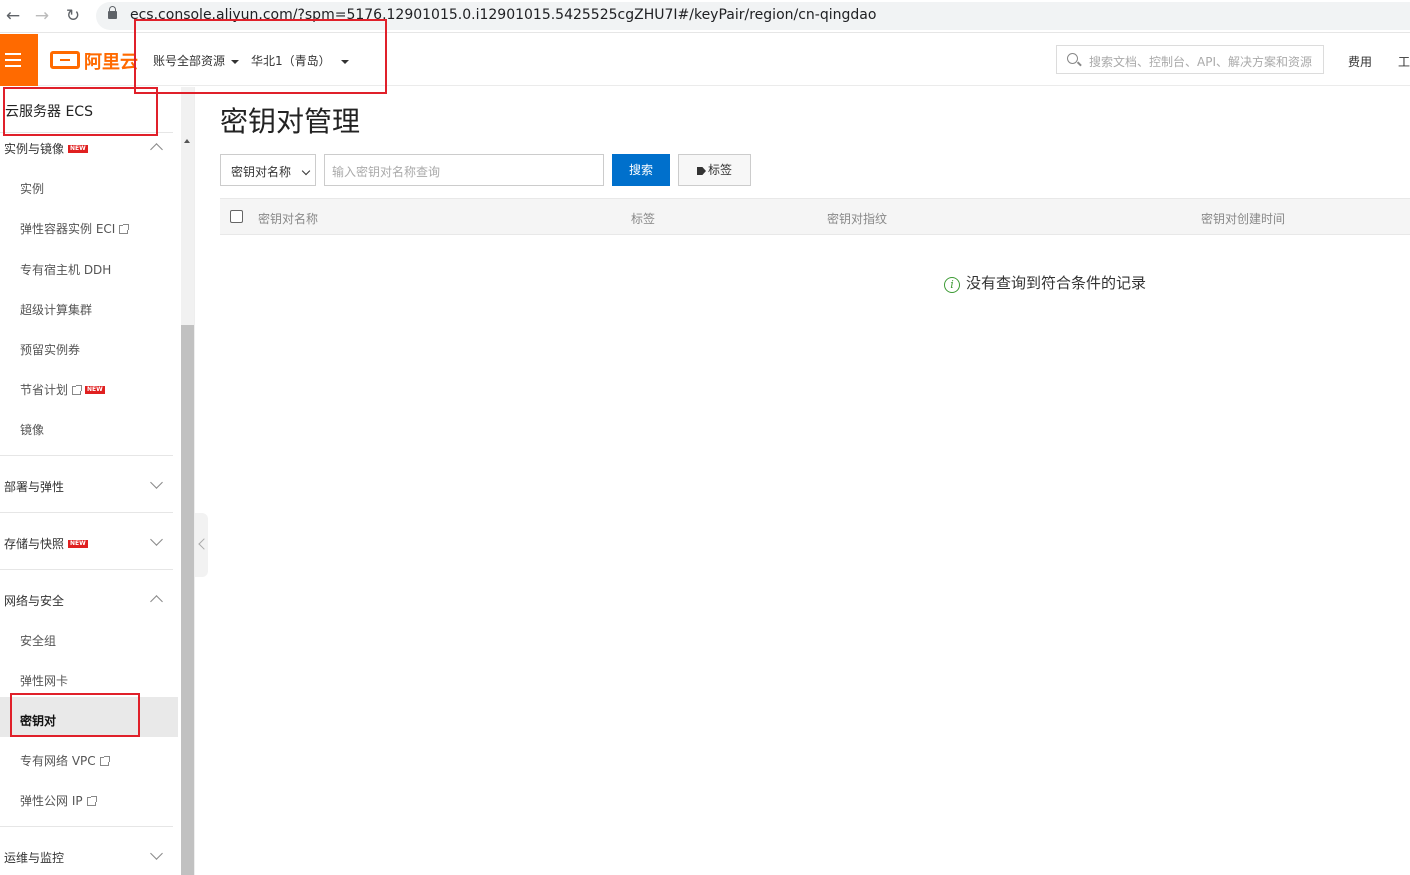 This screenshot has width=1410, height=875. What do you see at coordinates (261, 172) in the screenshot?
I see `filter-select-value: 密钥对名称` at bounding box center [261, 172].